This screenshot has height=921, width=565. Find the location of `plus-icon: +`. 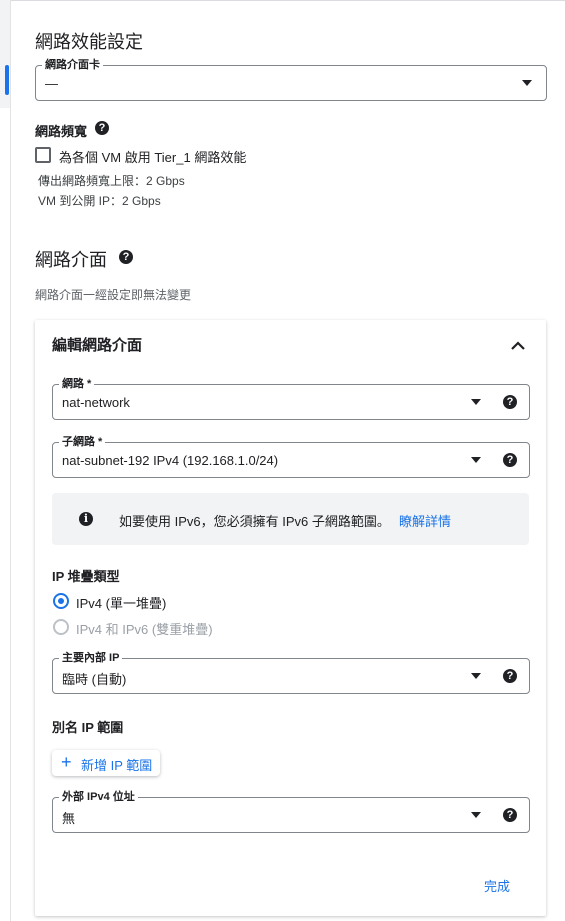

plus-icon: + is located at coordinates (66, 762).